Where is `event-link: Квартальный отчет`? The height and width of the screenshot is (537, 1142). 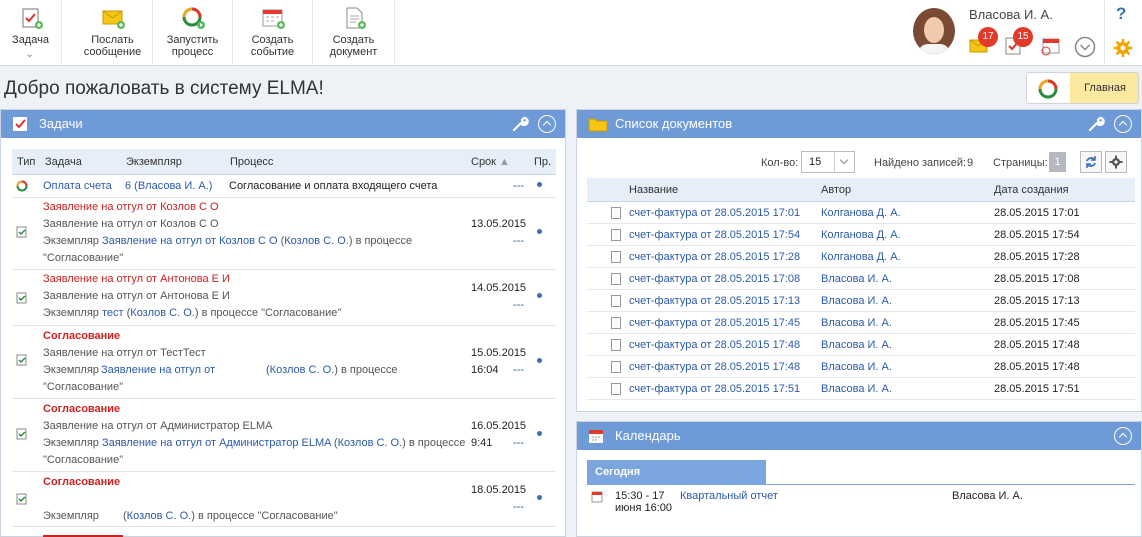
event-link: Квартальный отчет is located at coordinates (729, 496).